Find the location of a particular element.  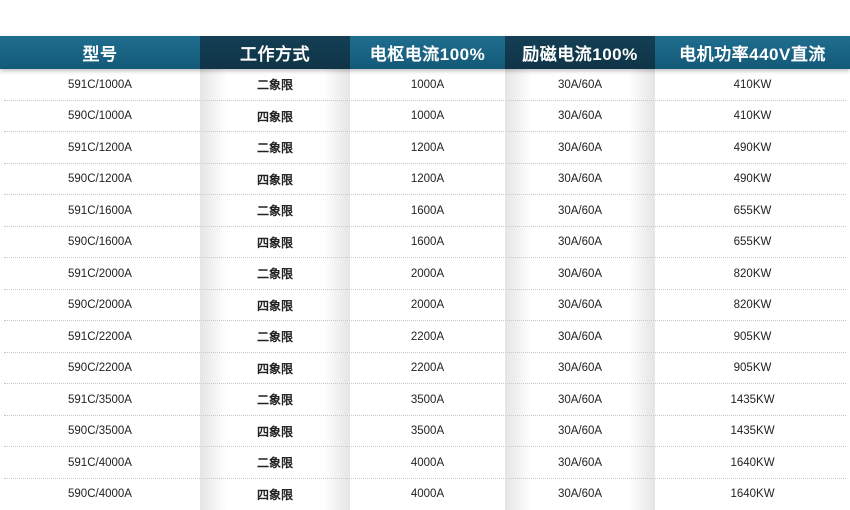

cell-model: 590C/1000A is located at coordinates (100, 117).